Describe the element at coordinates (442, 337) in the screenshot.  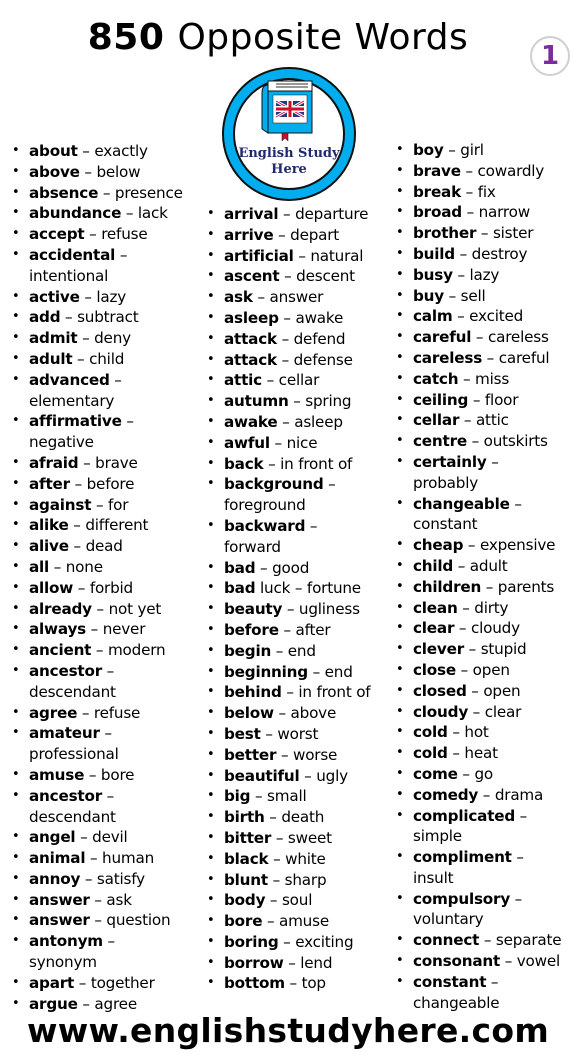
I see `word: careful` at that location.